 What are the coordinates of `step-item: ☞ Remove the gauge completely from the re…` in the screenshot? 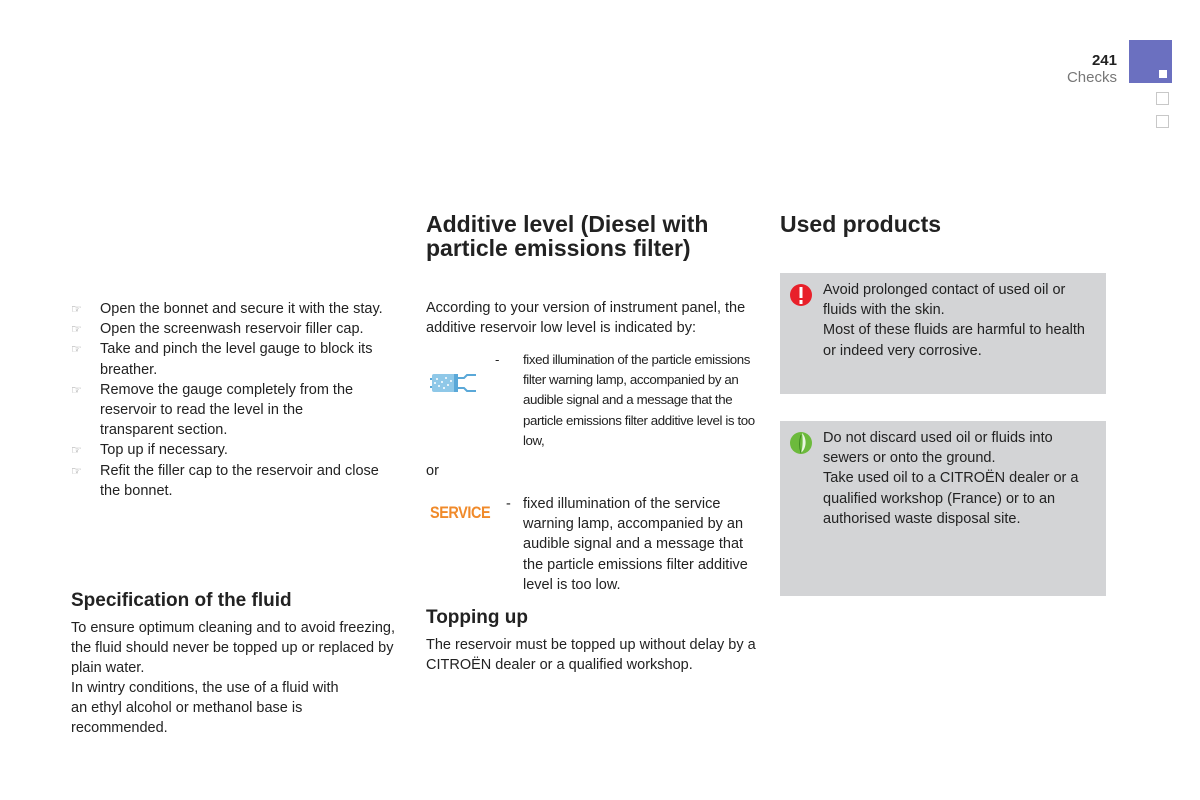 It's located at (212, 410).